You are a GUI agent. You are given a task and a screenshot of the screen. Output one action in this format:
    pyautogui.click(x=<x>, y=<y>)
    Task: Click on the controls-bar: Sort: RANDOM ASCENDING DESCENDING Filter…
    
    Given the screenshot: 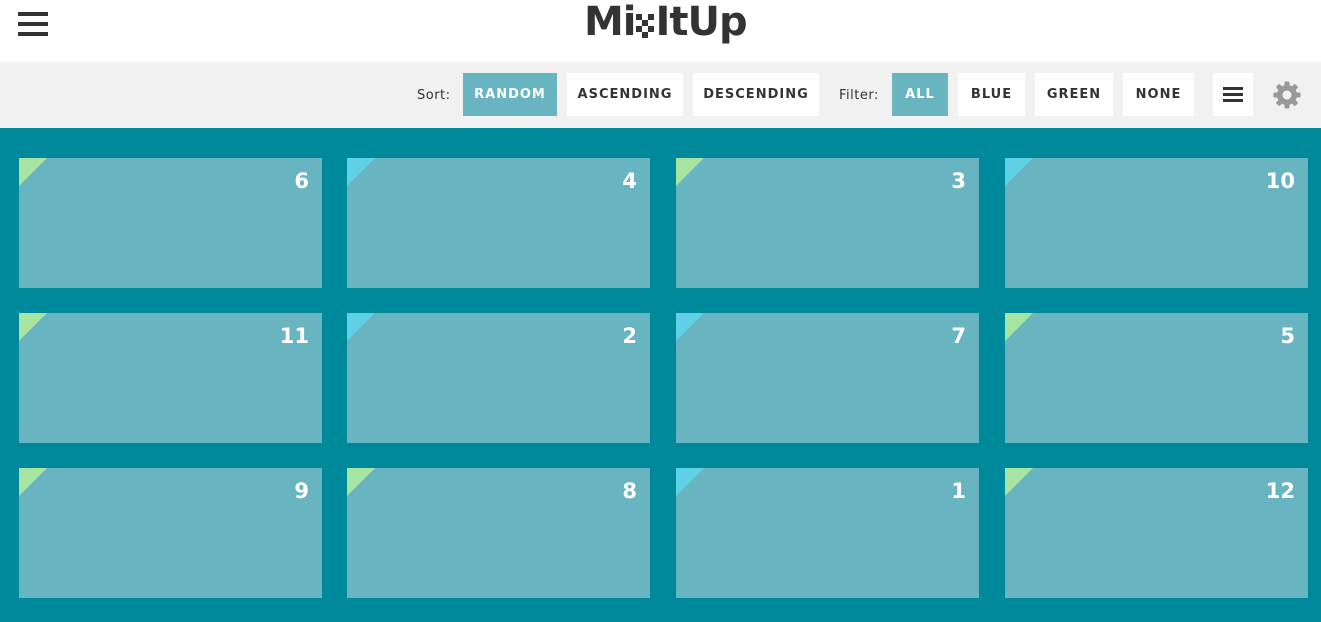 What is the action you would take?
    pyautogui.click(x=660, y=95)
    